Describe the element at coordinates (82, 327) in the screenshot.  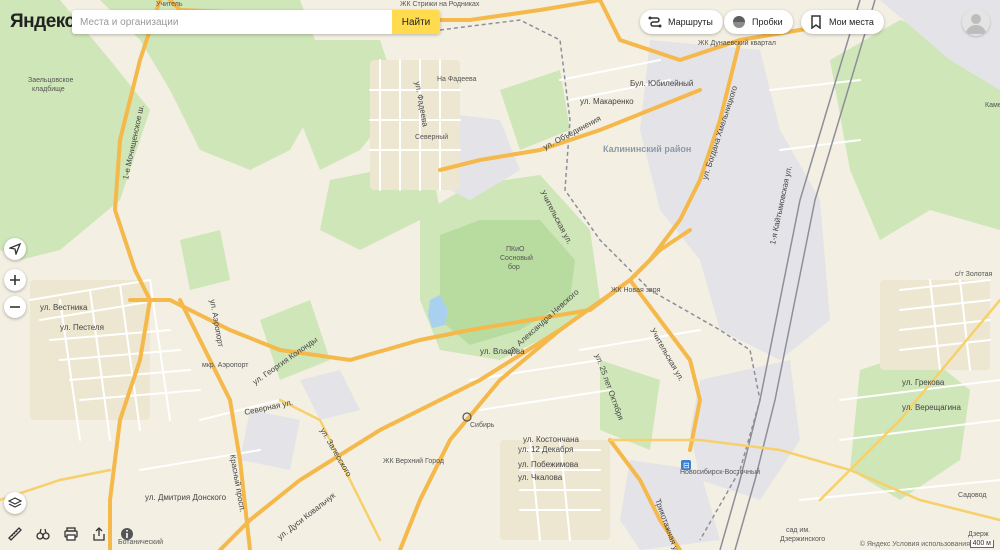
I see `svg-text: ул. Пестеля` at that location.